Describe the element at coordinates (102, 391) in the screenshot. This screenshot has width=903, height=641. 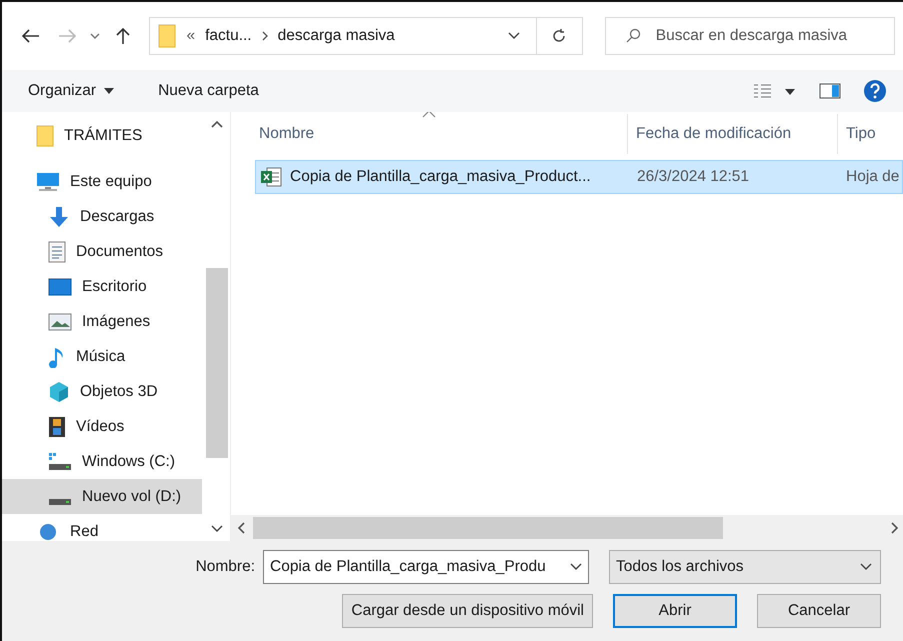
I see `sidebar-item: Objetos 3D` at that location.